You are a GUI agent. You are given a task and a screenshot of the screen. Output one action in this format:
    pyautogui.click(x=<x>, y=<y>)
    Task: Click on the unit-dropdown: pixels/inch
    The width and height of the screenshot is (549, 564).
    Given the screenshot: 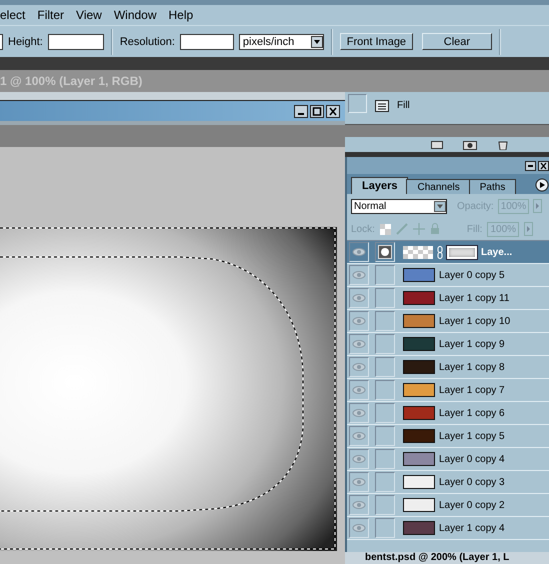 What is the action you would take?
    pyautogui.click(x=281, y=42)
    